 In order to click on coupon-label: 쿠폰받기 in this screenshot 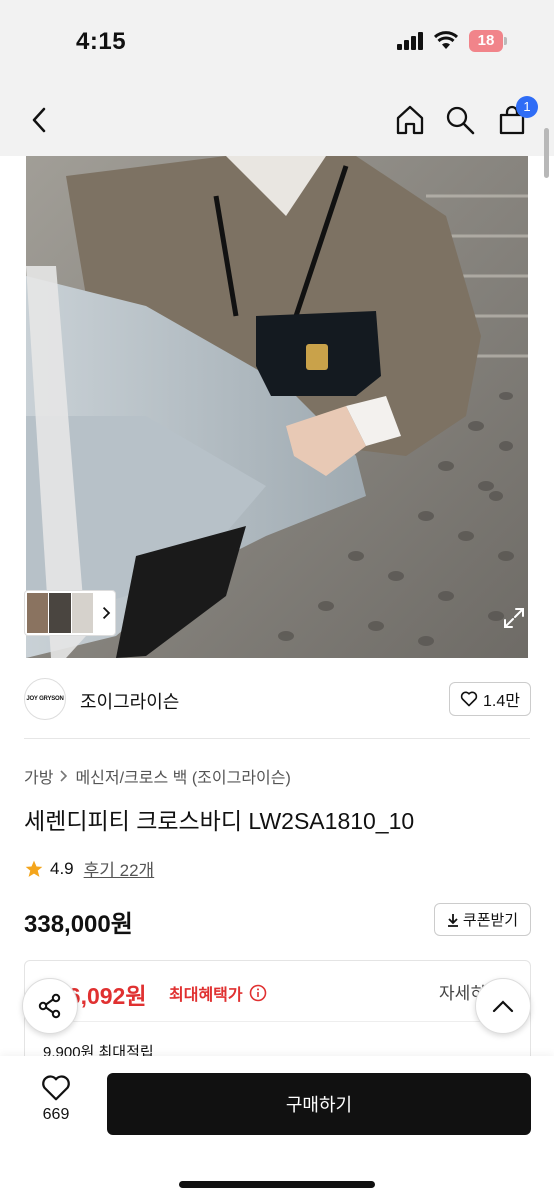, I will do `click(490, 920)`.